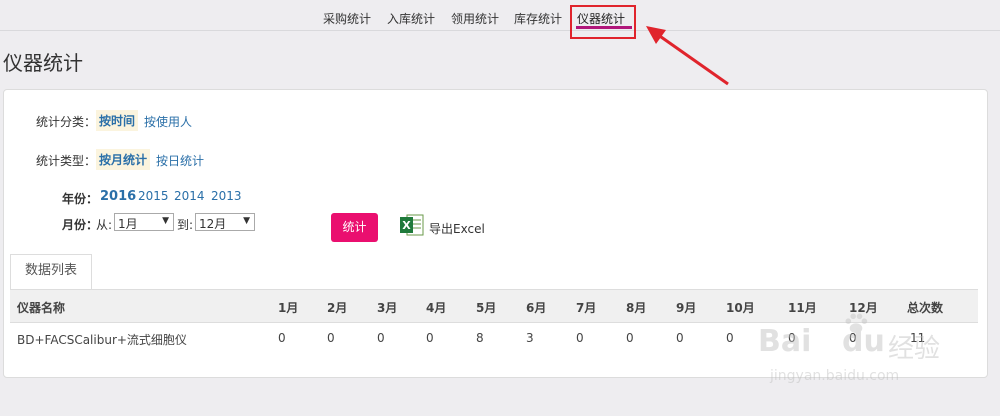 The width and height of the screenshot is (1000, 416). Describe the element at coordinates (480, 338) in the screenshot. I see `cell-month-5: 8` at that location.